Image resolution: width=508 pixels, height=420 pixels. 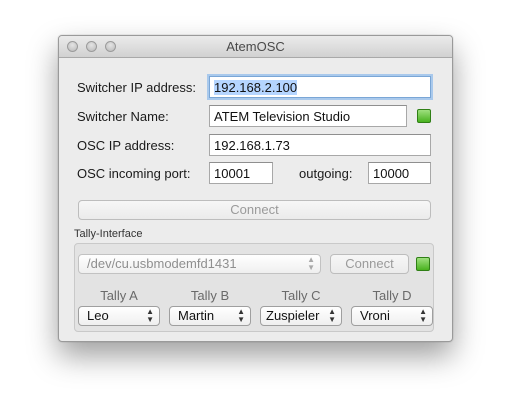 I want to click on osc-outgoing-port-label: outgoing:, so click(x=326, y=173).